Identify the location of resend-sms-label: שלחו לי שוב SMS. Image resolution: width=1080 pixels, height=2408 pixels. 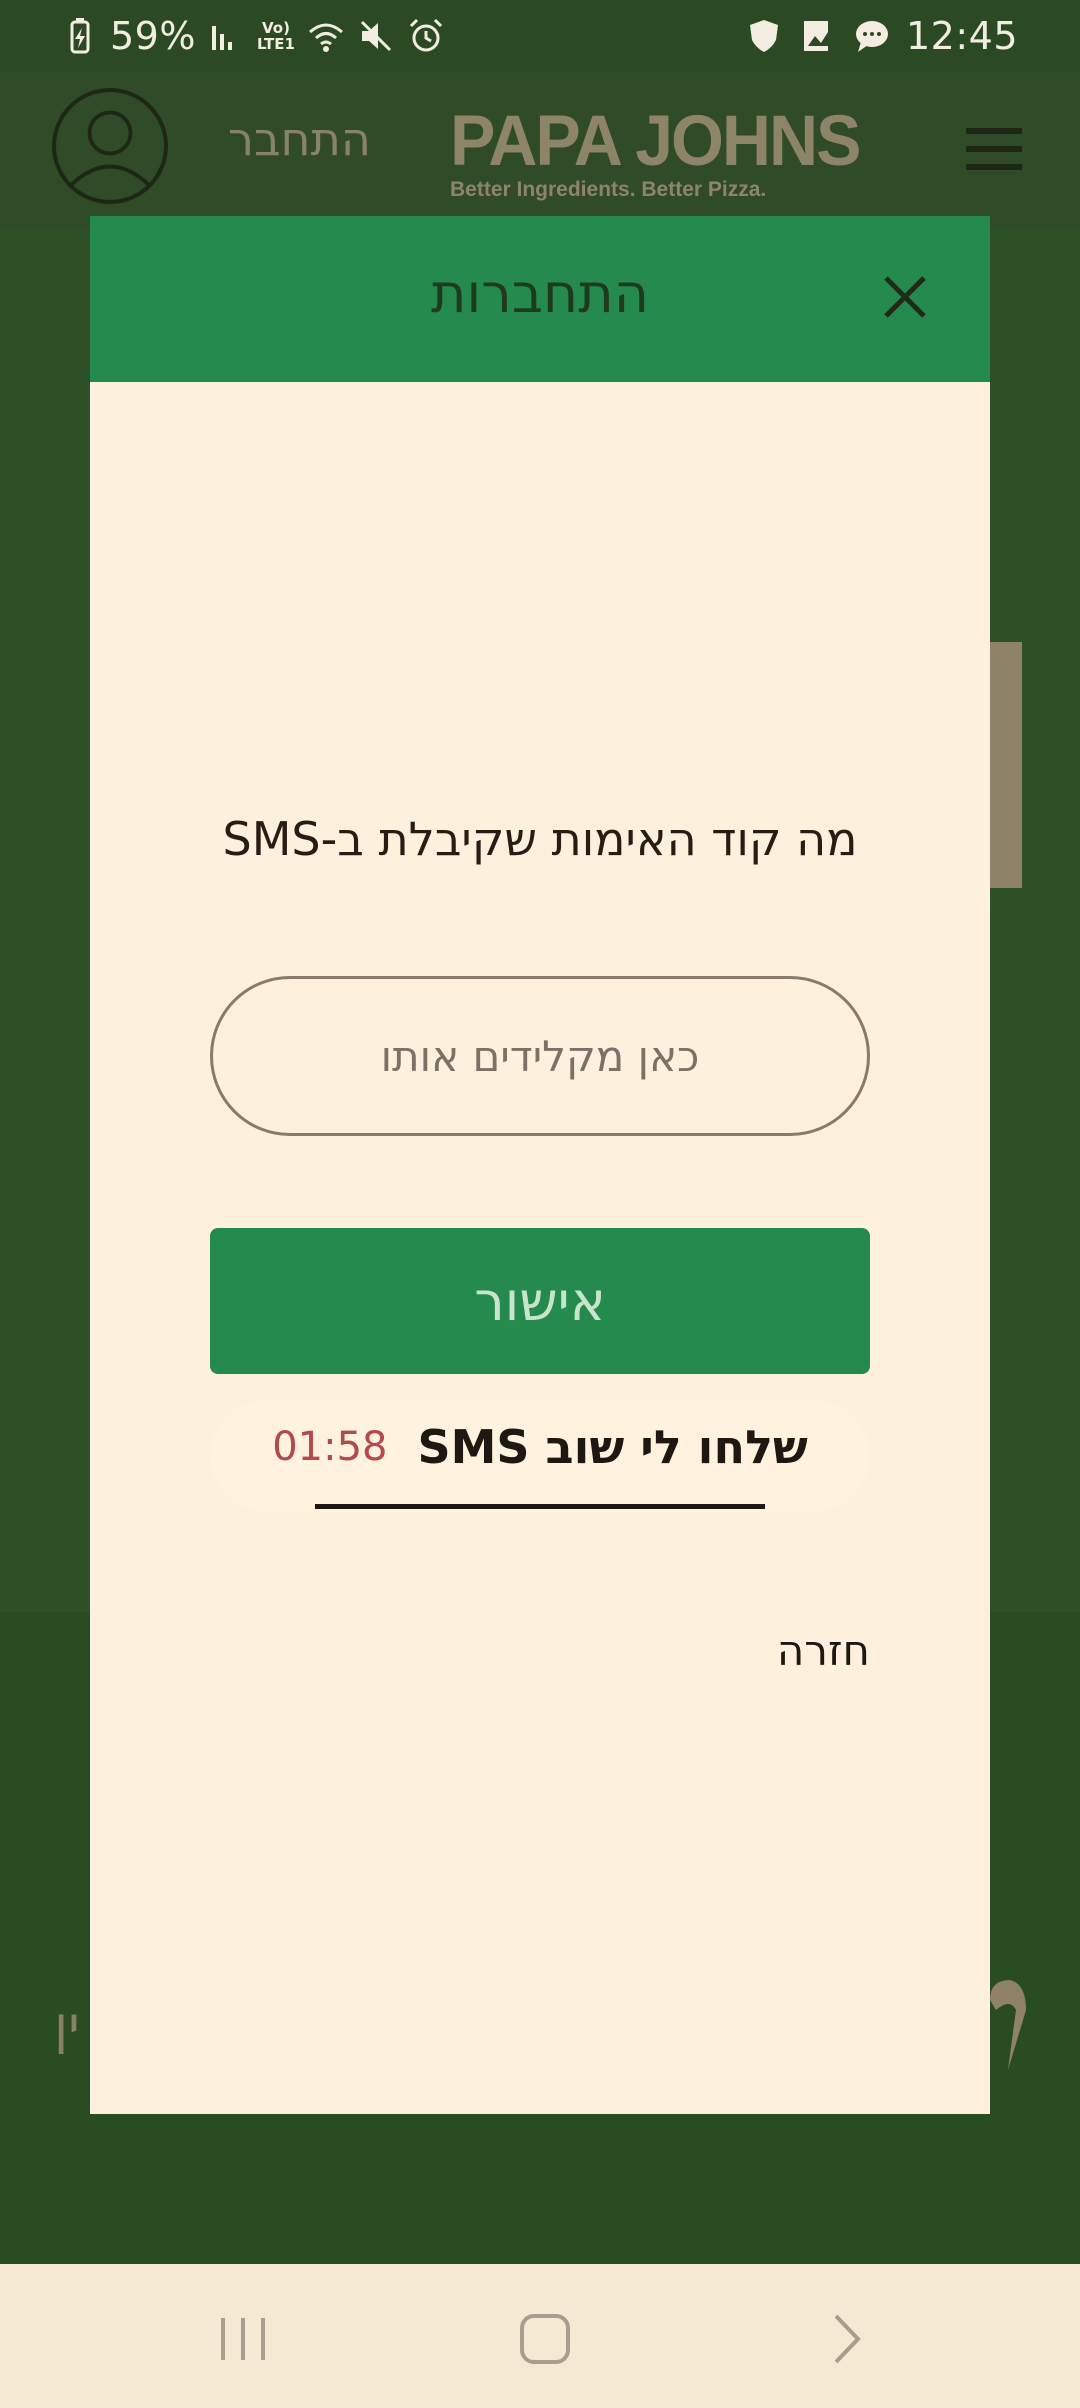
(612, 1447).